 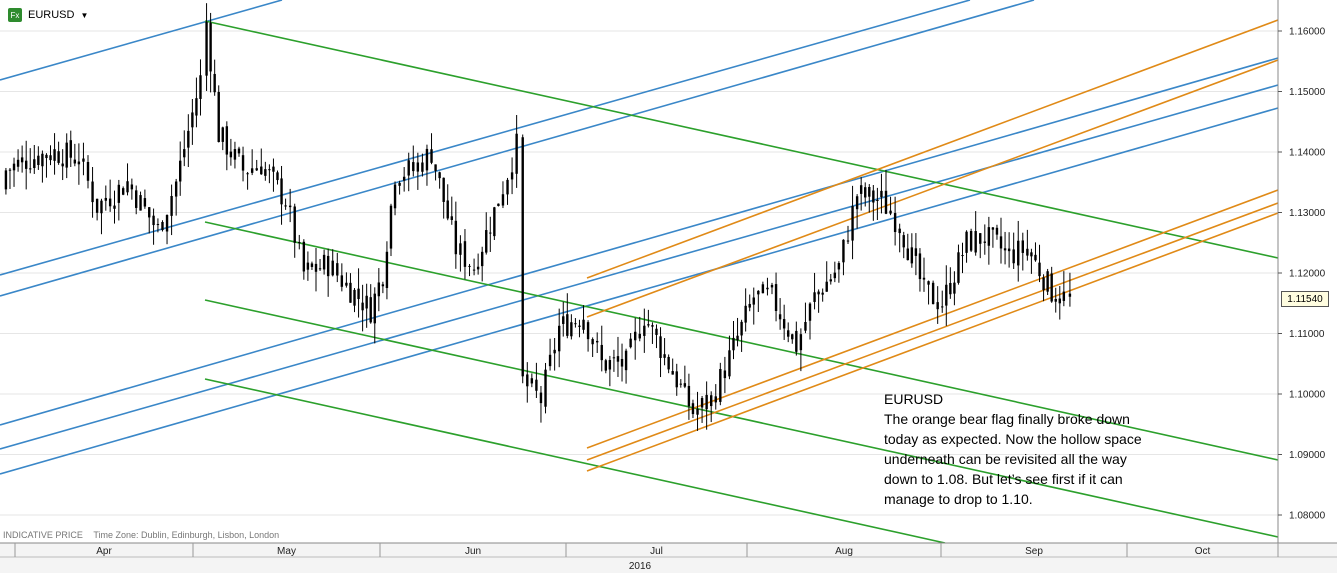 I want to click on caret-down-icon: ▼, so click(x=84, y=15).